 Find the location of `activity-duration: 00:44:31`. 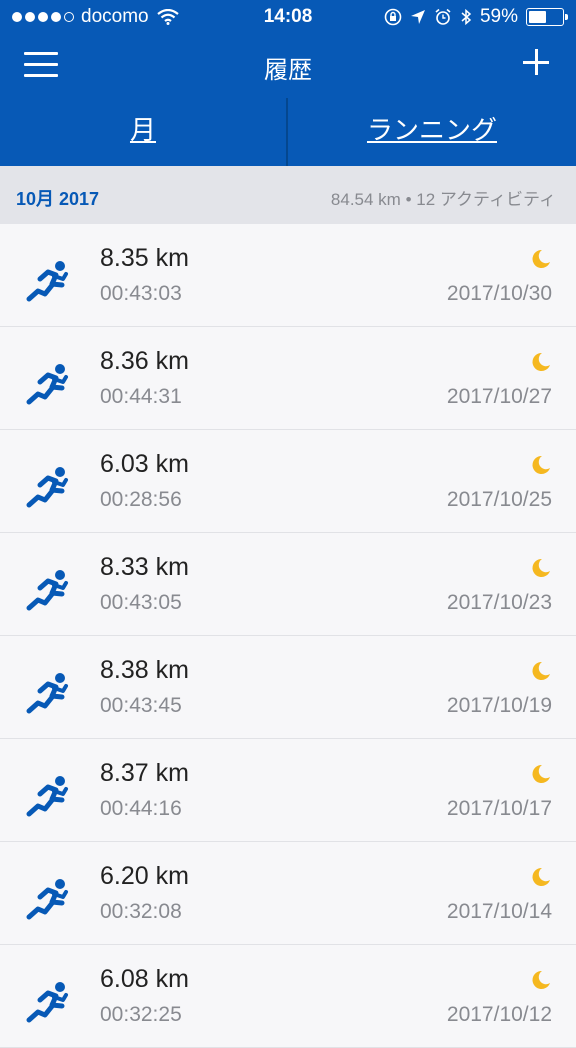

activity-duration: 00:44:31 is located at coordinates (141, 396).